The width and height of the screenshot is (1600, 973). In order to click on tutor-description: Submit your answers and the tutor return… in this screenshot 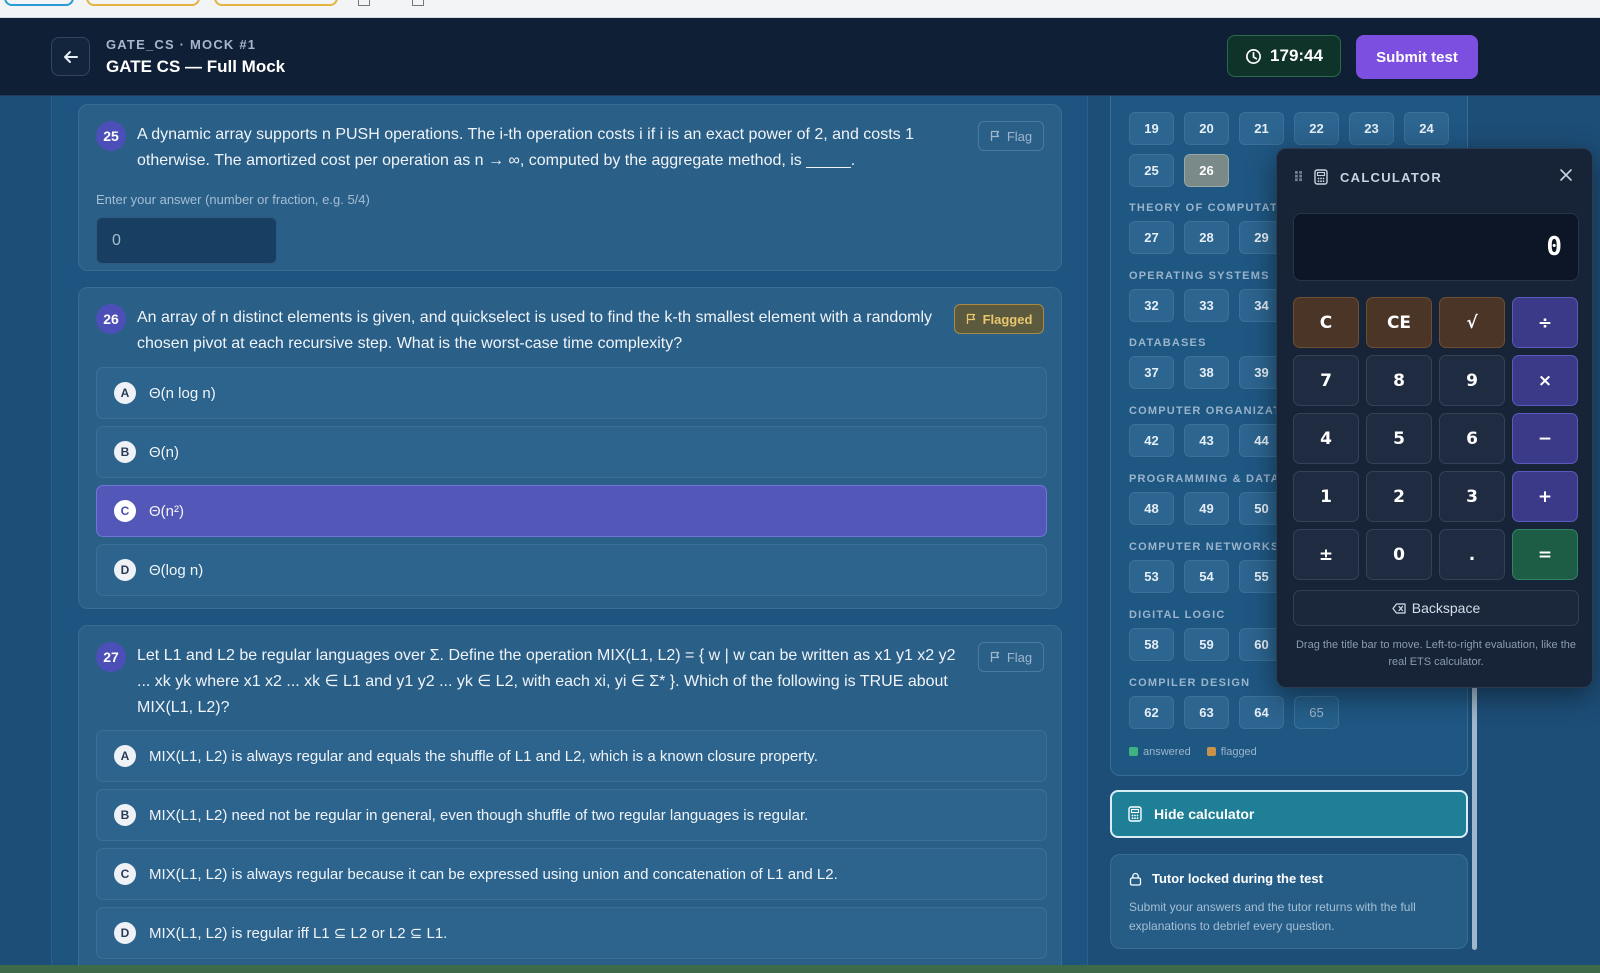, I will do `click(1272, 916)`.